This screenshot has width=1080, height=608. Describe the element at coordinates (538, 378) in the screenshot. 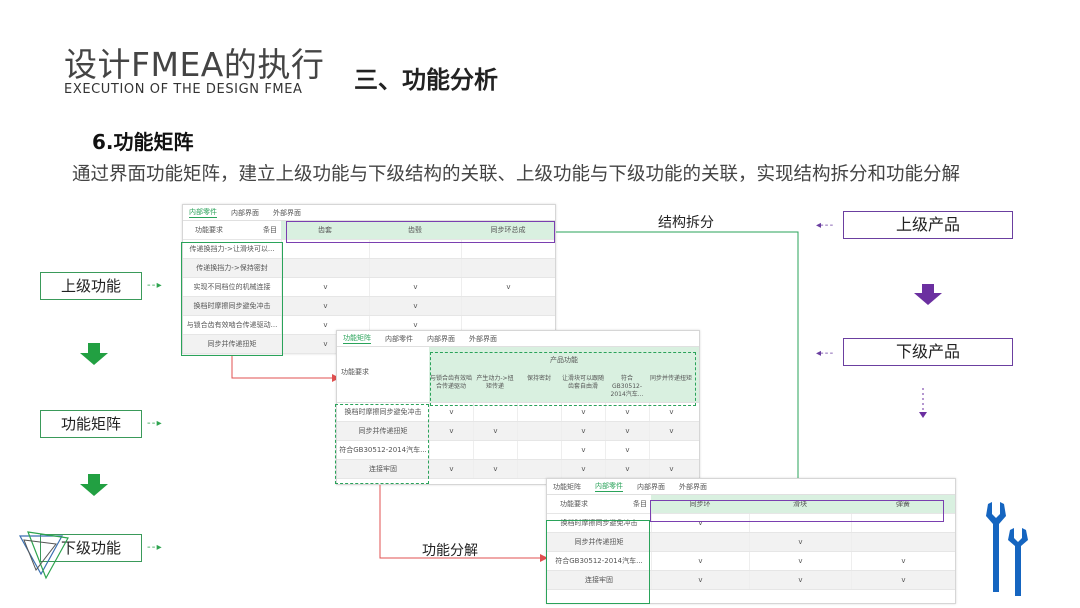

I see `column-header: 保持密封` at that location.